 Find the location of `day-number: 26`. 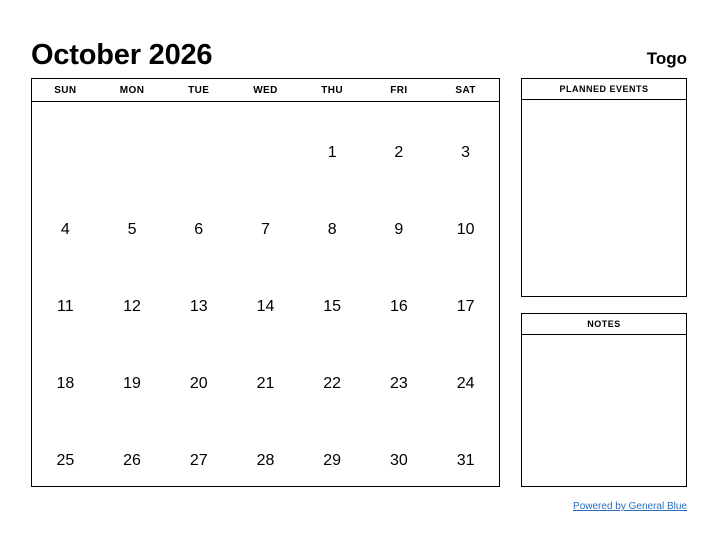

day-number: 26 is located at coordinates (132, 460).